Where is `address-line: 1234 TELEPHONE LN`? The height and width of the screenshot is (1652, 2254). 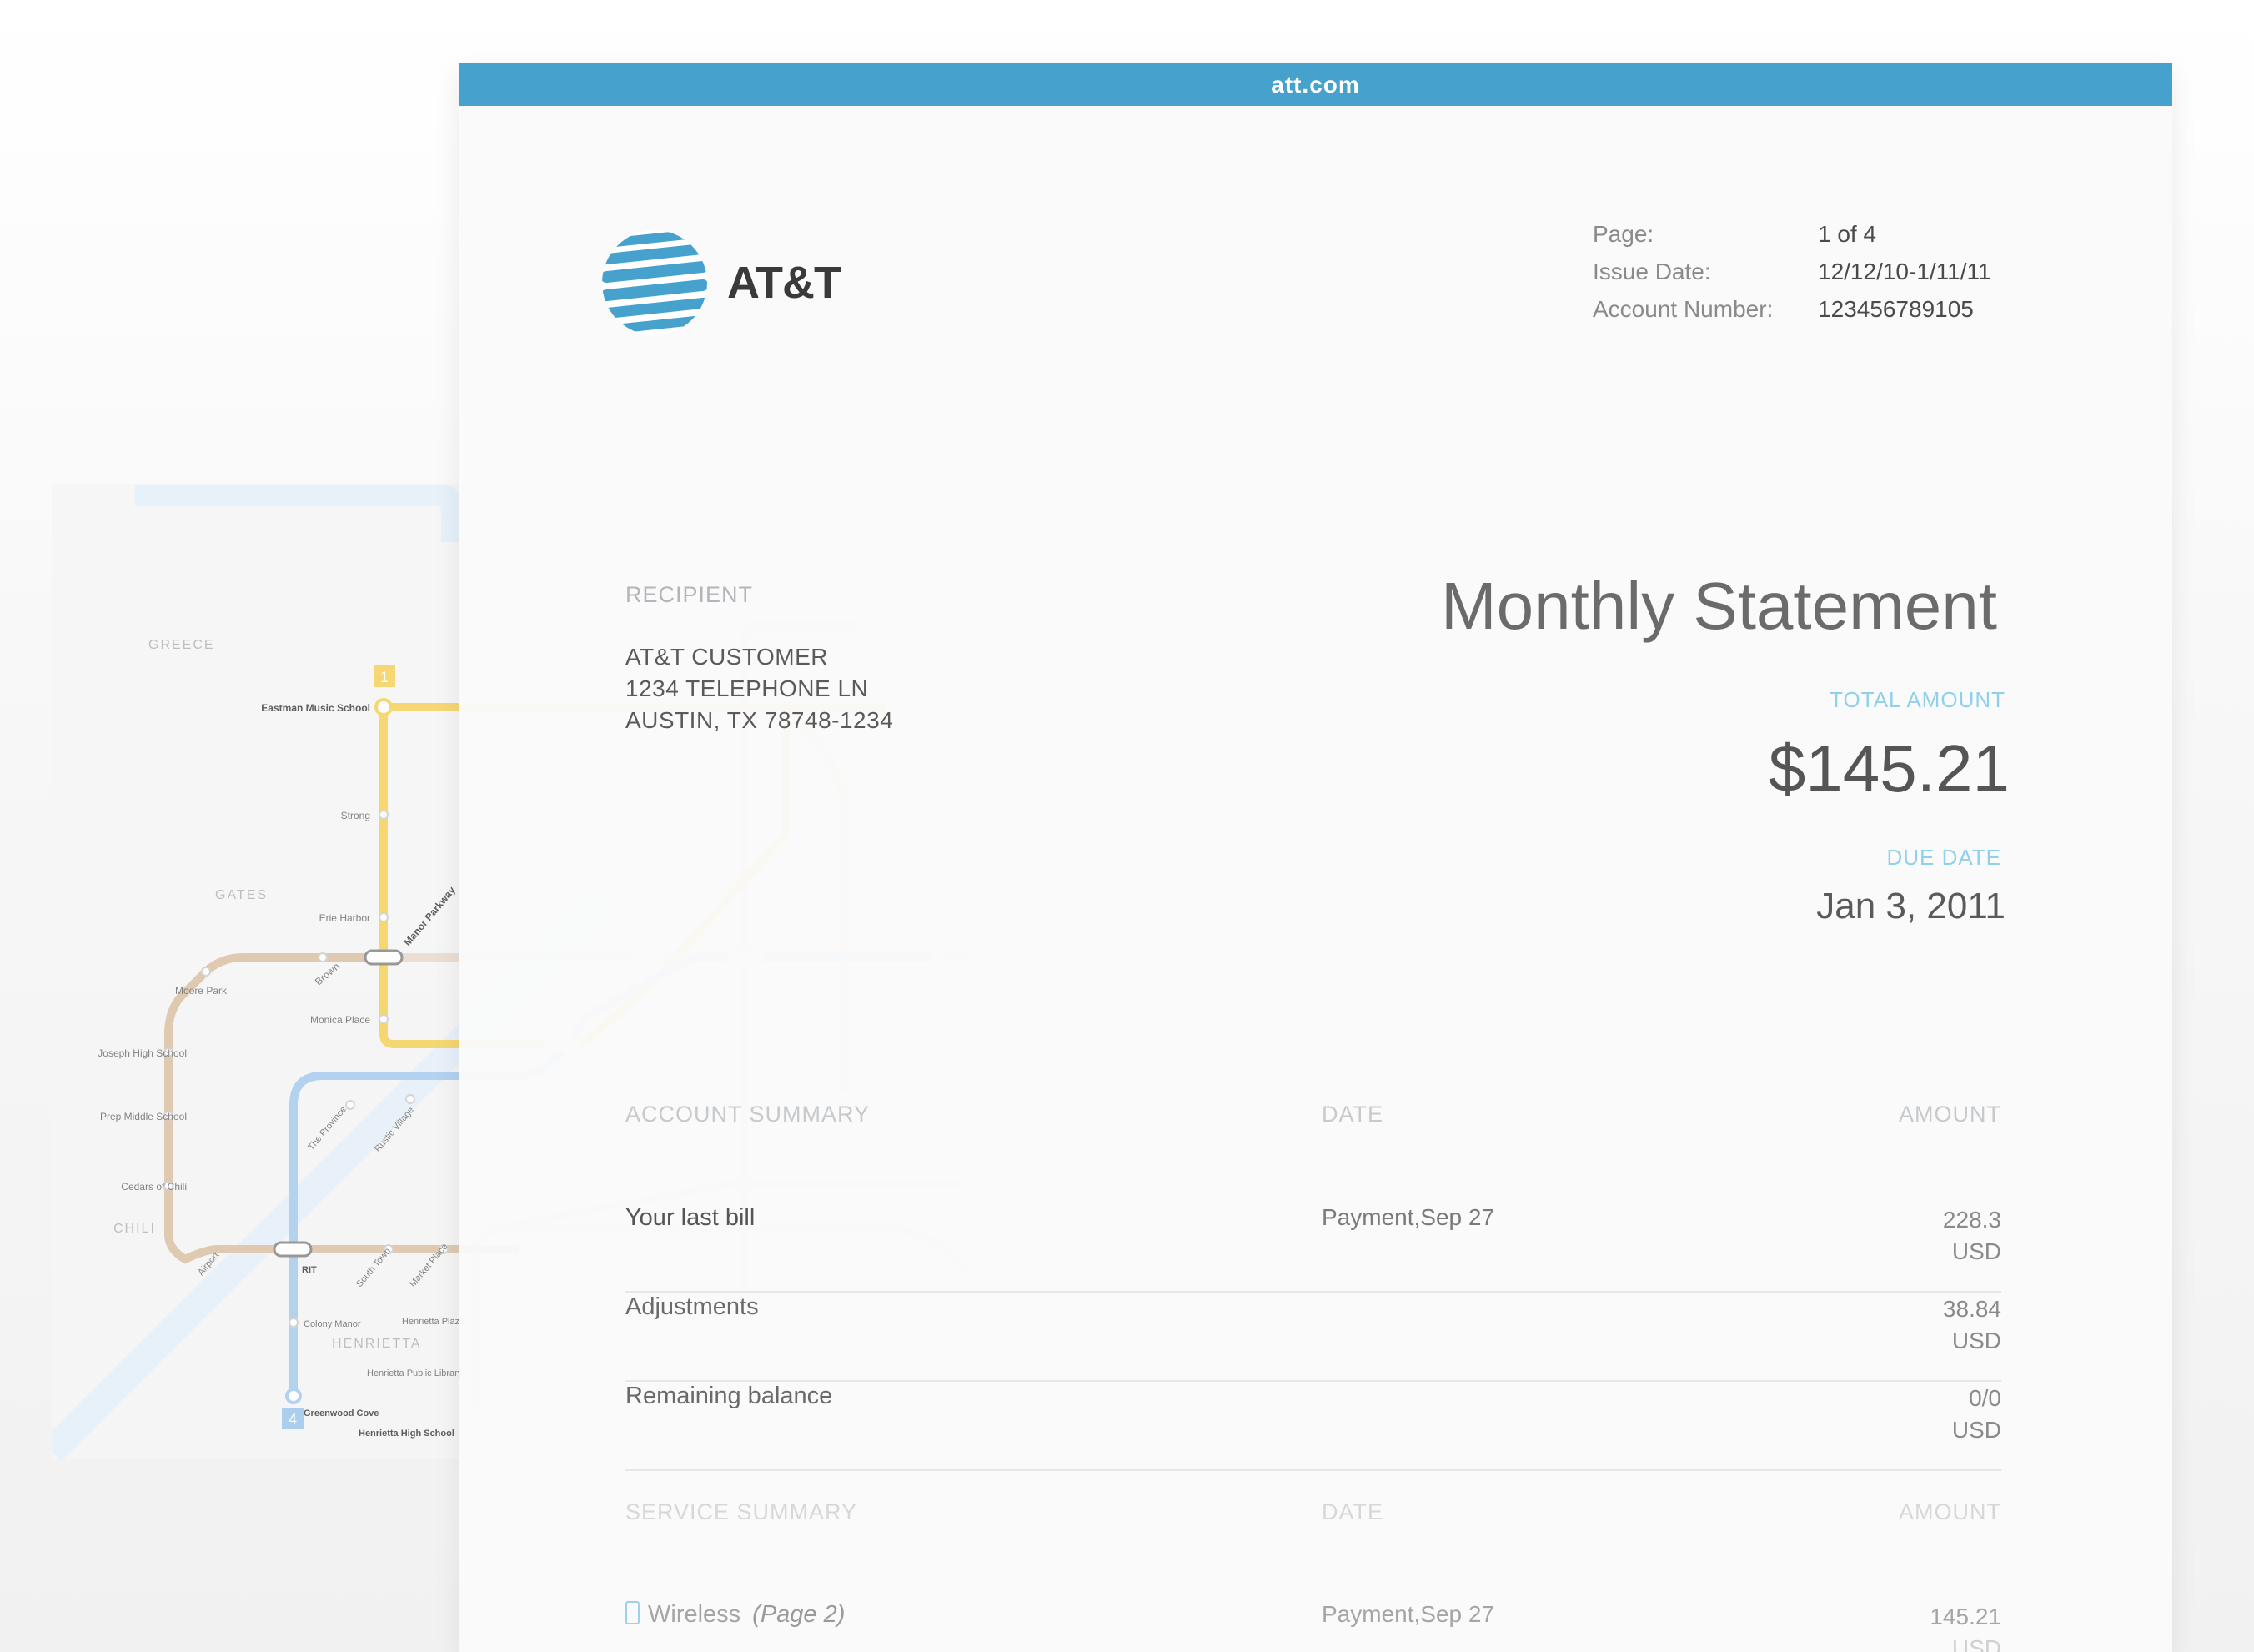 address-line: 1234 TELEPHONE LN is located at coordinates (747, 688).